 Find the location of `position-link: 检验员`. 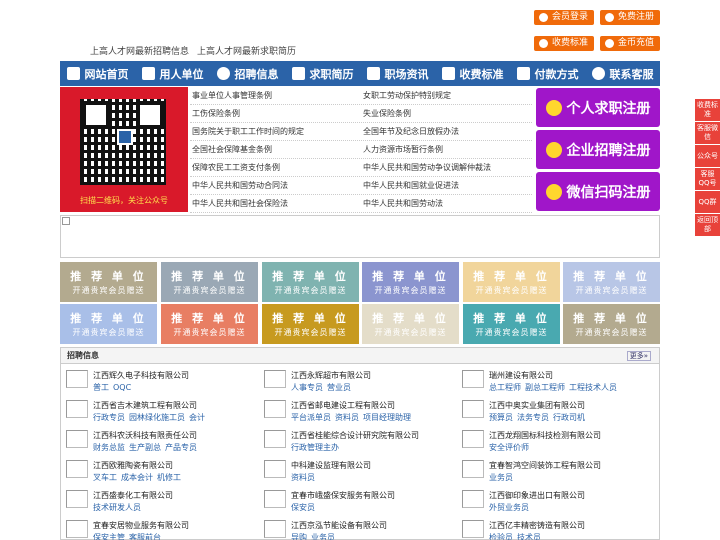

position-link: 检验员 is located at coordinates (501, 536).